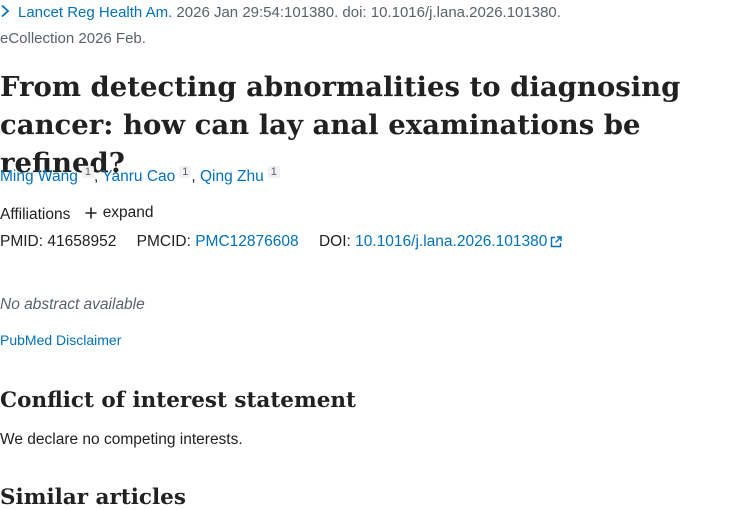 The width and height of the screenshot is (750, 510). I want to click on conflict-heading: Conflict of interest statement, so click(178, 400).